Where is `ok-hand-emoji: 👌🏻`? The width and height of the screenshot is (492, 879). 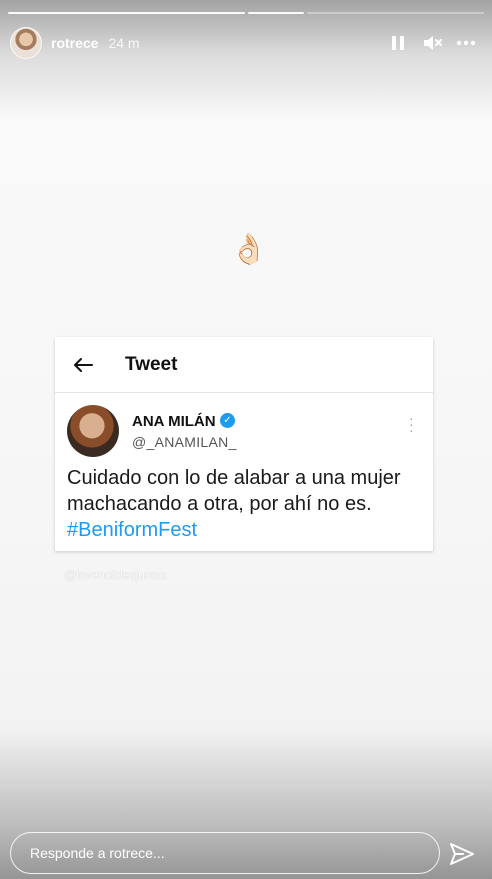 ok-hand-emoji: 👌🏻 is located at coordinates (249, 249).